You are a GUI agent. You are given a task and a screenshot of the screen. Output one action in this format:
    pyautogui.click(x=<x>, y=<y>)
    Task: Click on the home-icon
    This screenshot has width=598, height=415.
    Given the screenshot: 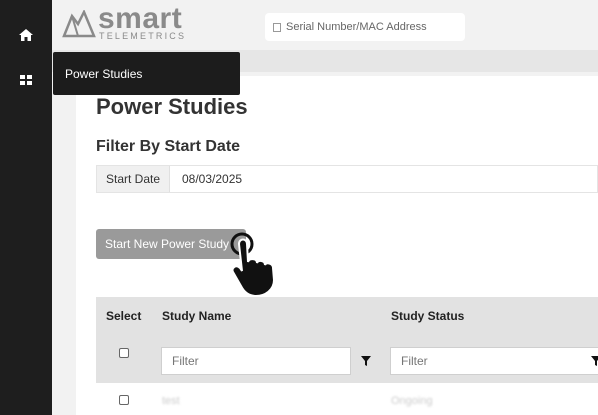 What is the action you would take?
    pyautogui.click(x=26, y=35)
    